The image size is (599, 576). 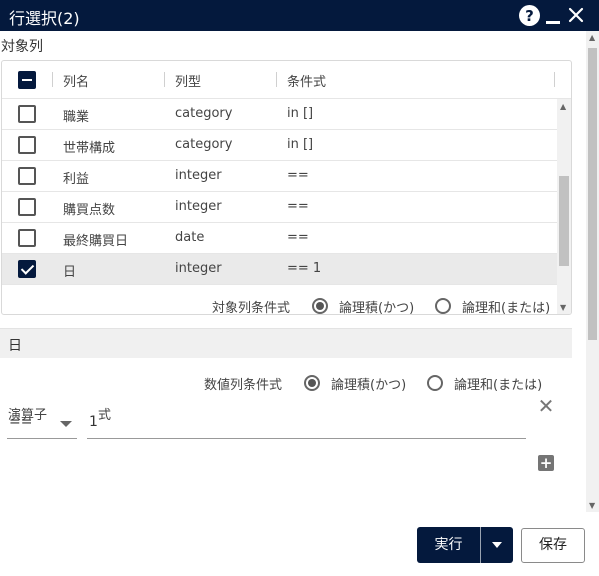 I want to click on table-scrollbar-thumb, so click(x=564, y=221).